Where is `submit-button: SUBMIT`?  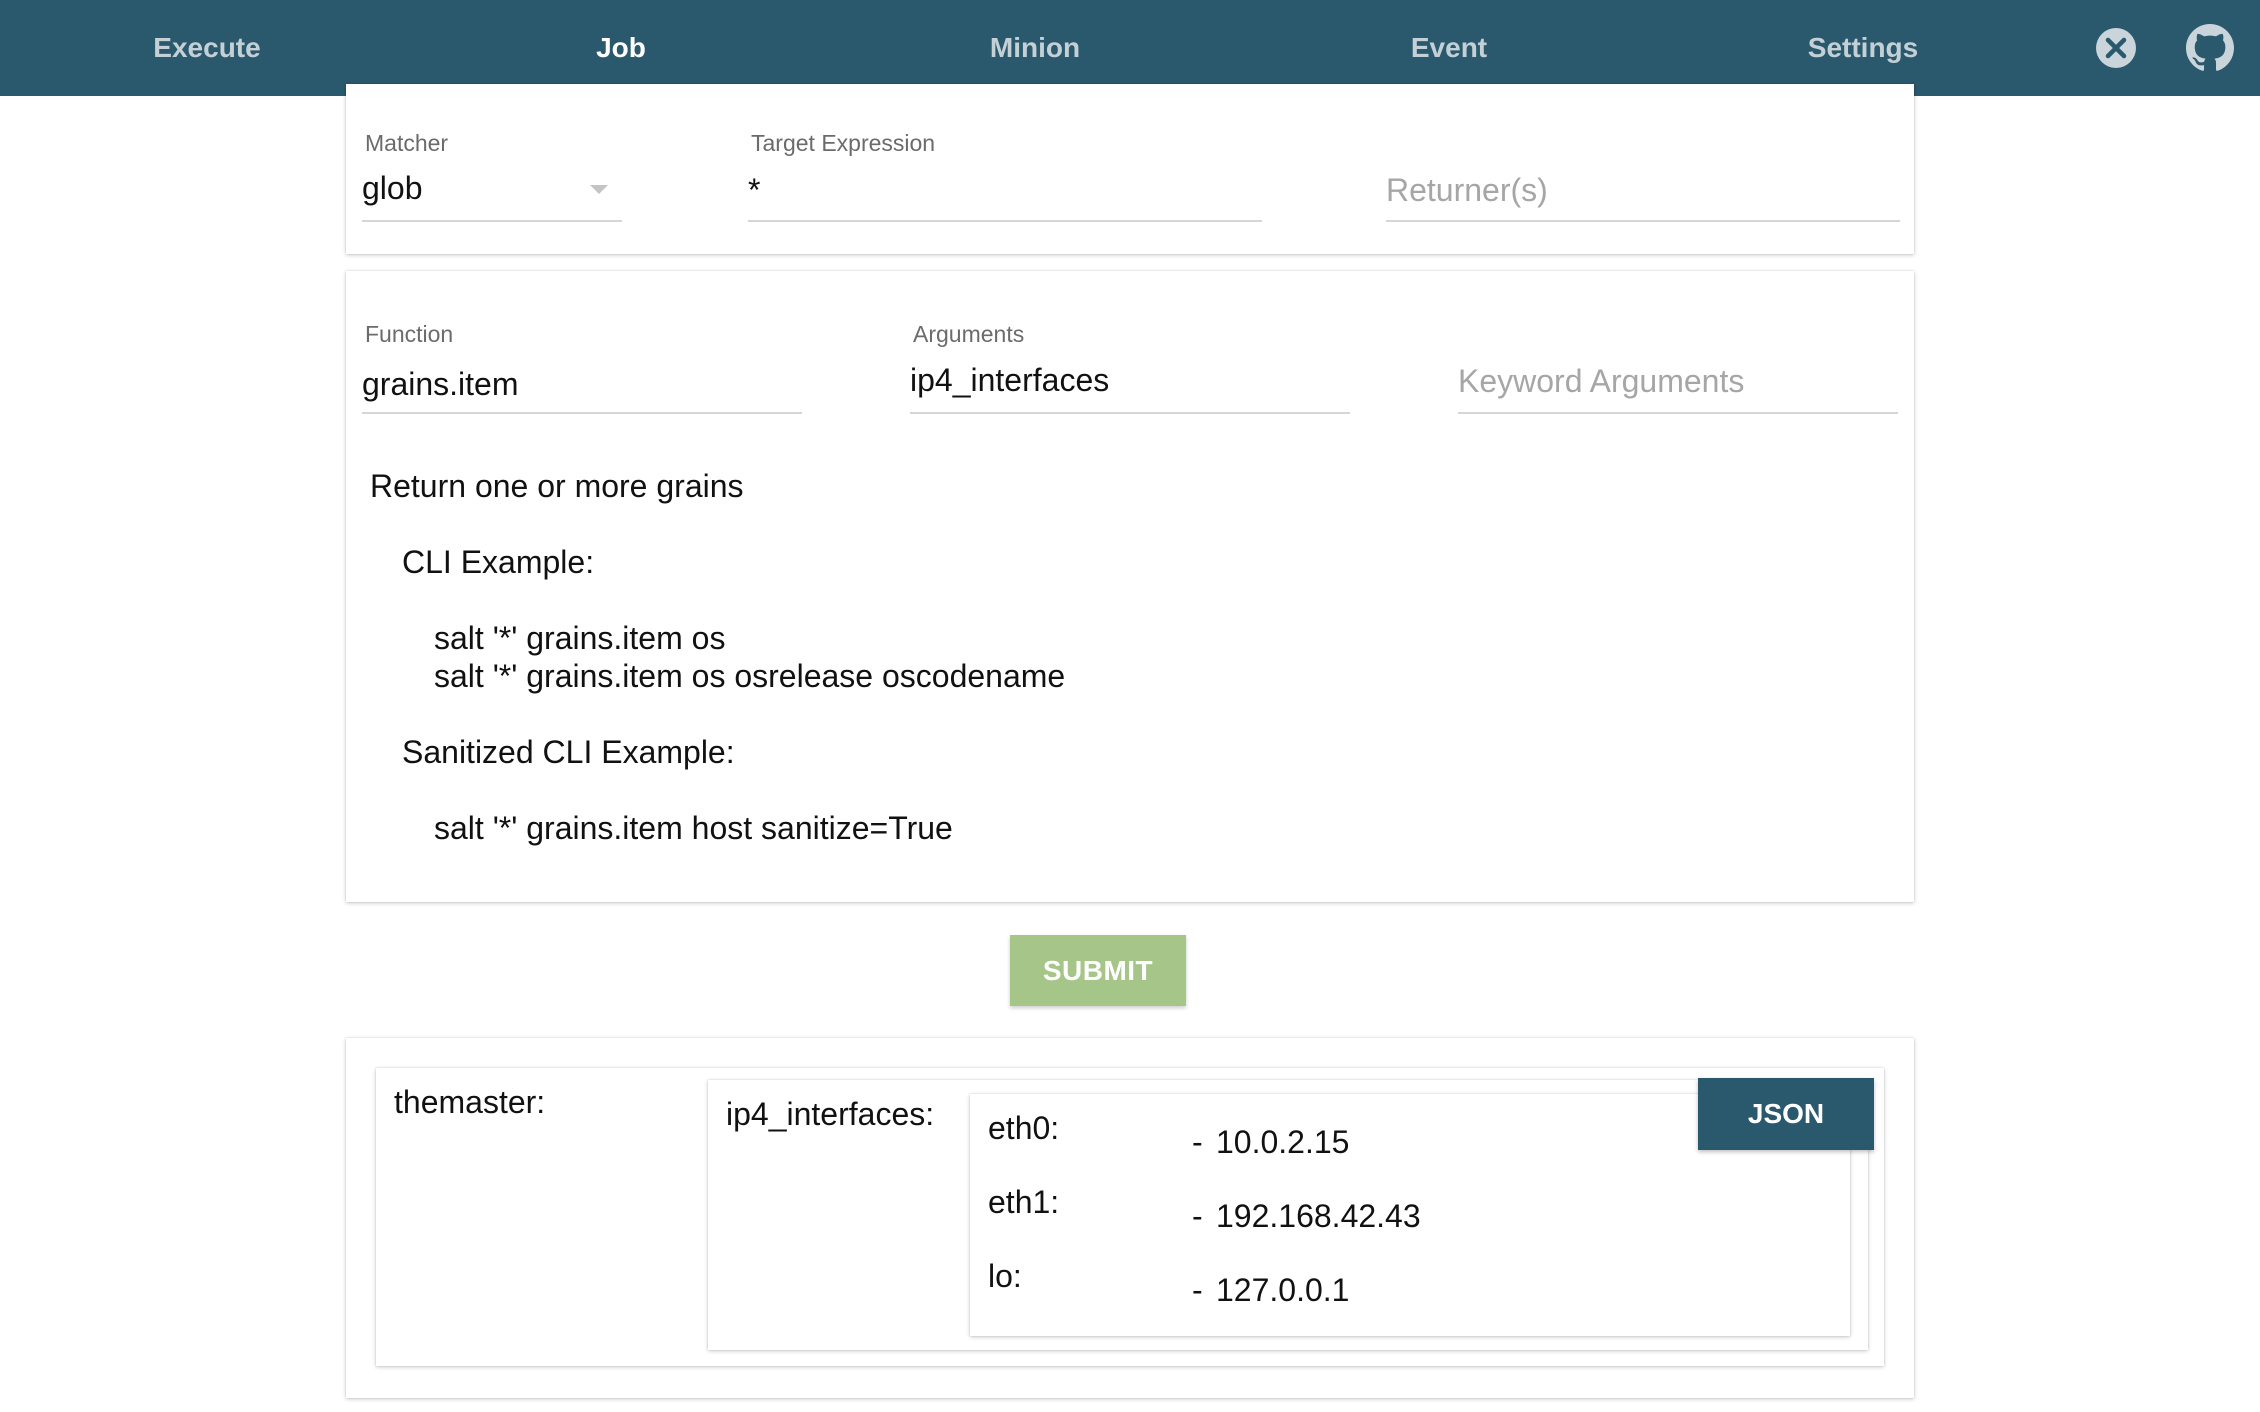
submit-button: SUBMIT is located at coordinates (1098, 970).